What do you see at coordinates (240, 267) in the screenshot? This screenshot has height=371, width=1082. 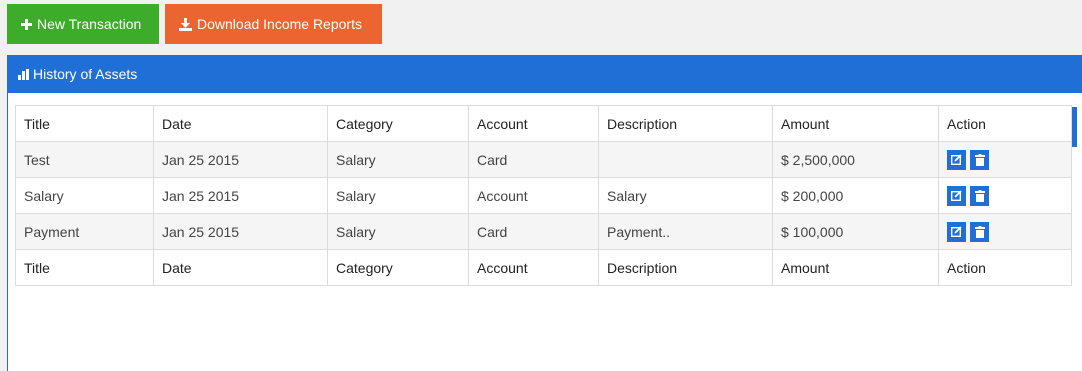 I see `footer-date: Date` at bounding box center [240, 267].